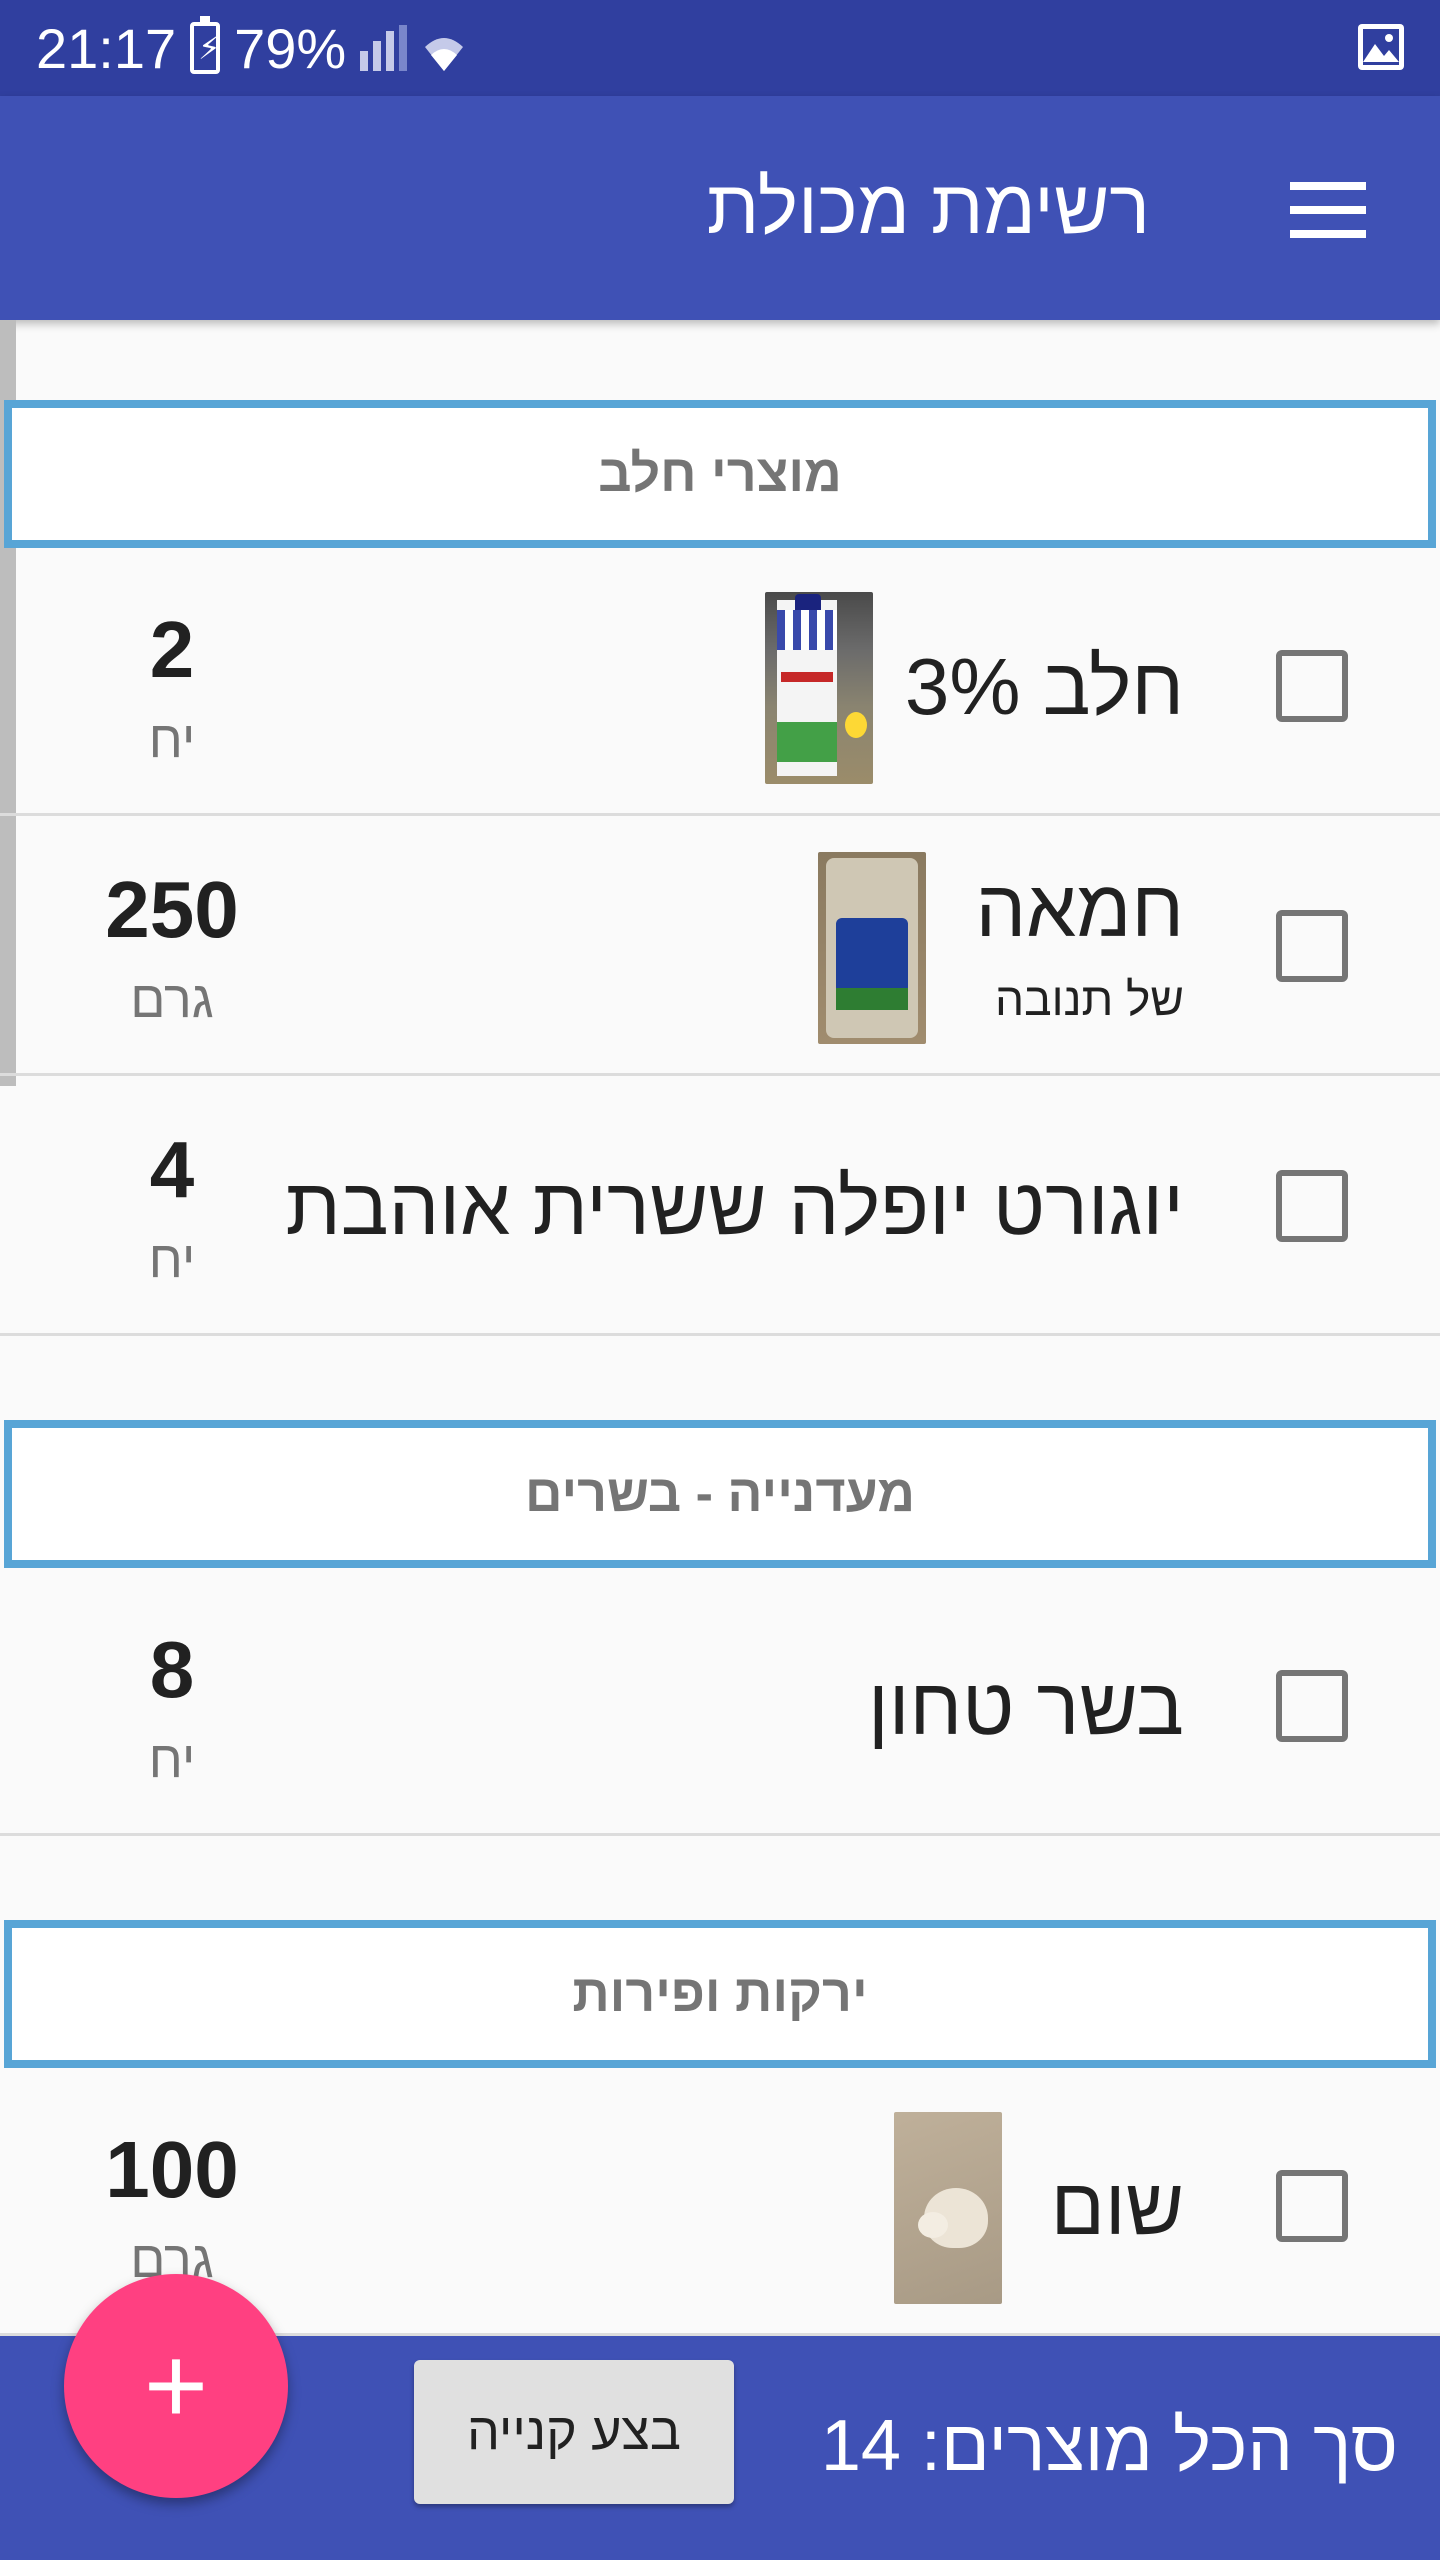 The width and height of the screenshot is (1440, 2560). I want to click on item-subtitle: של תנובה, so click(1089, 999).